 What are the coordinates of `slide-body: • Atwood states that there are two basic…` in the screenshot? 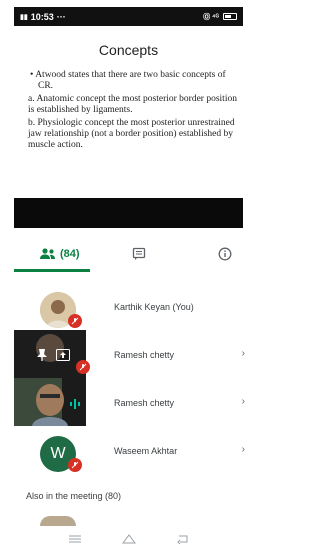 It's located at (132, 111).